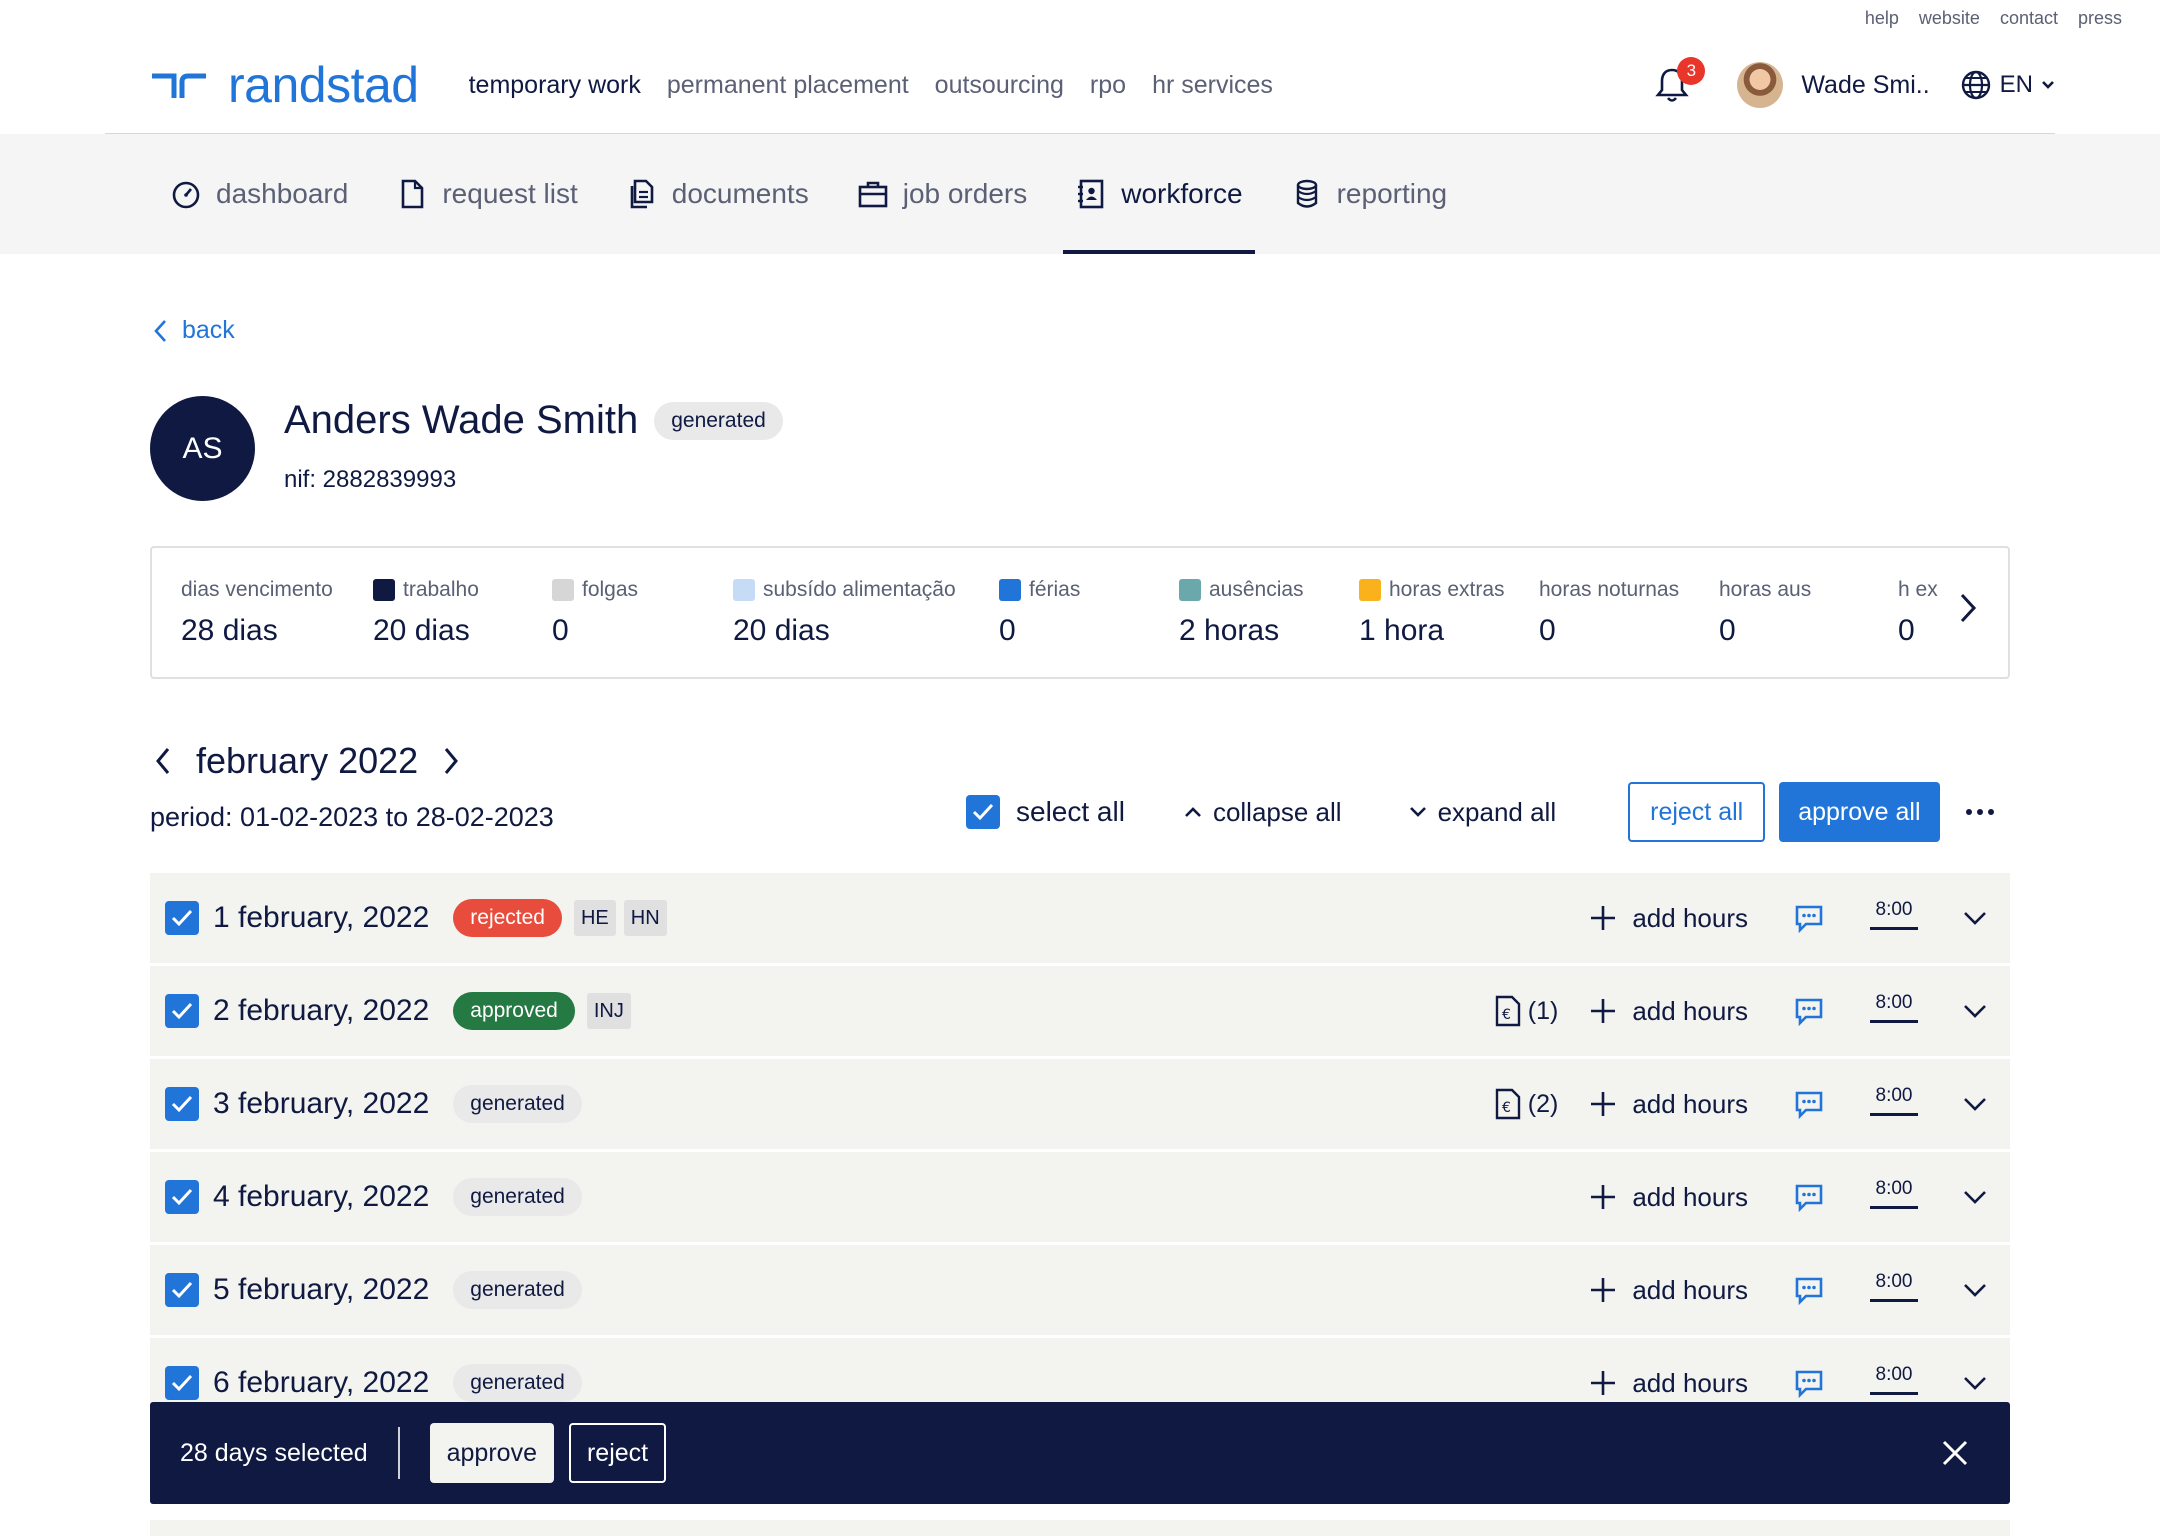 This screenshot has width=2160, height=1536. What do you see at coordinates (2029, 18) in the screenshot?
I see `contact-link: contact` at bounding box center [2029, 18].